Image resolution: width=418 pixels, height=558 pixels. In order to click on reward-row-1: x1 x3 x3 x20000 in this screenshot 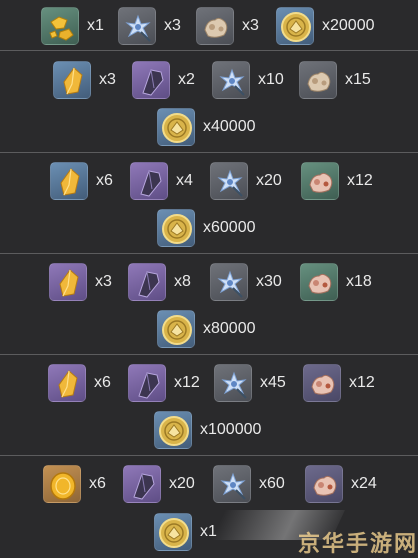, I will do `click(209, 25)`.